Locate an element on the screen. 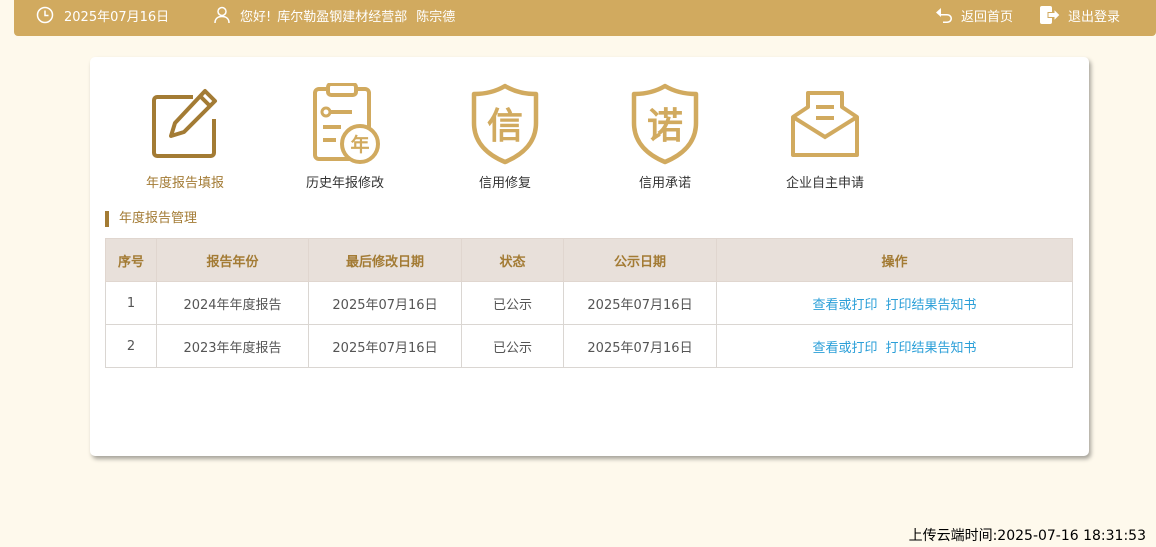 The image size is (1156, 547). nav-label: 企业自主申请 is located at coordinates (824, 183).